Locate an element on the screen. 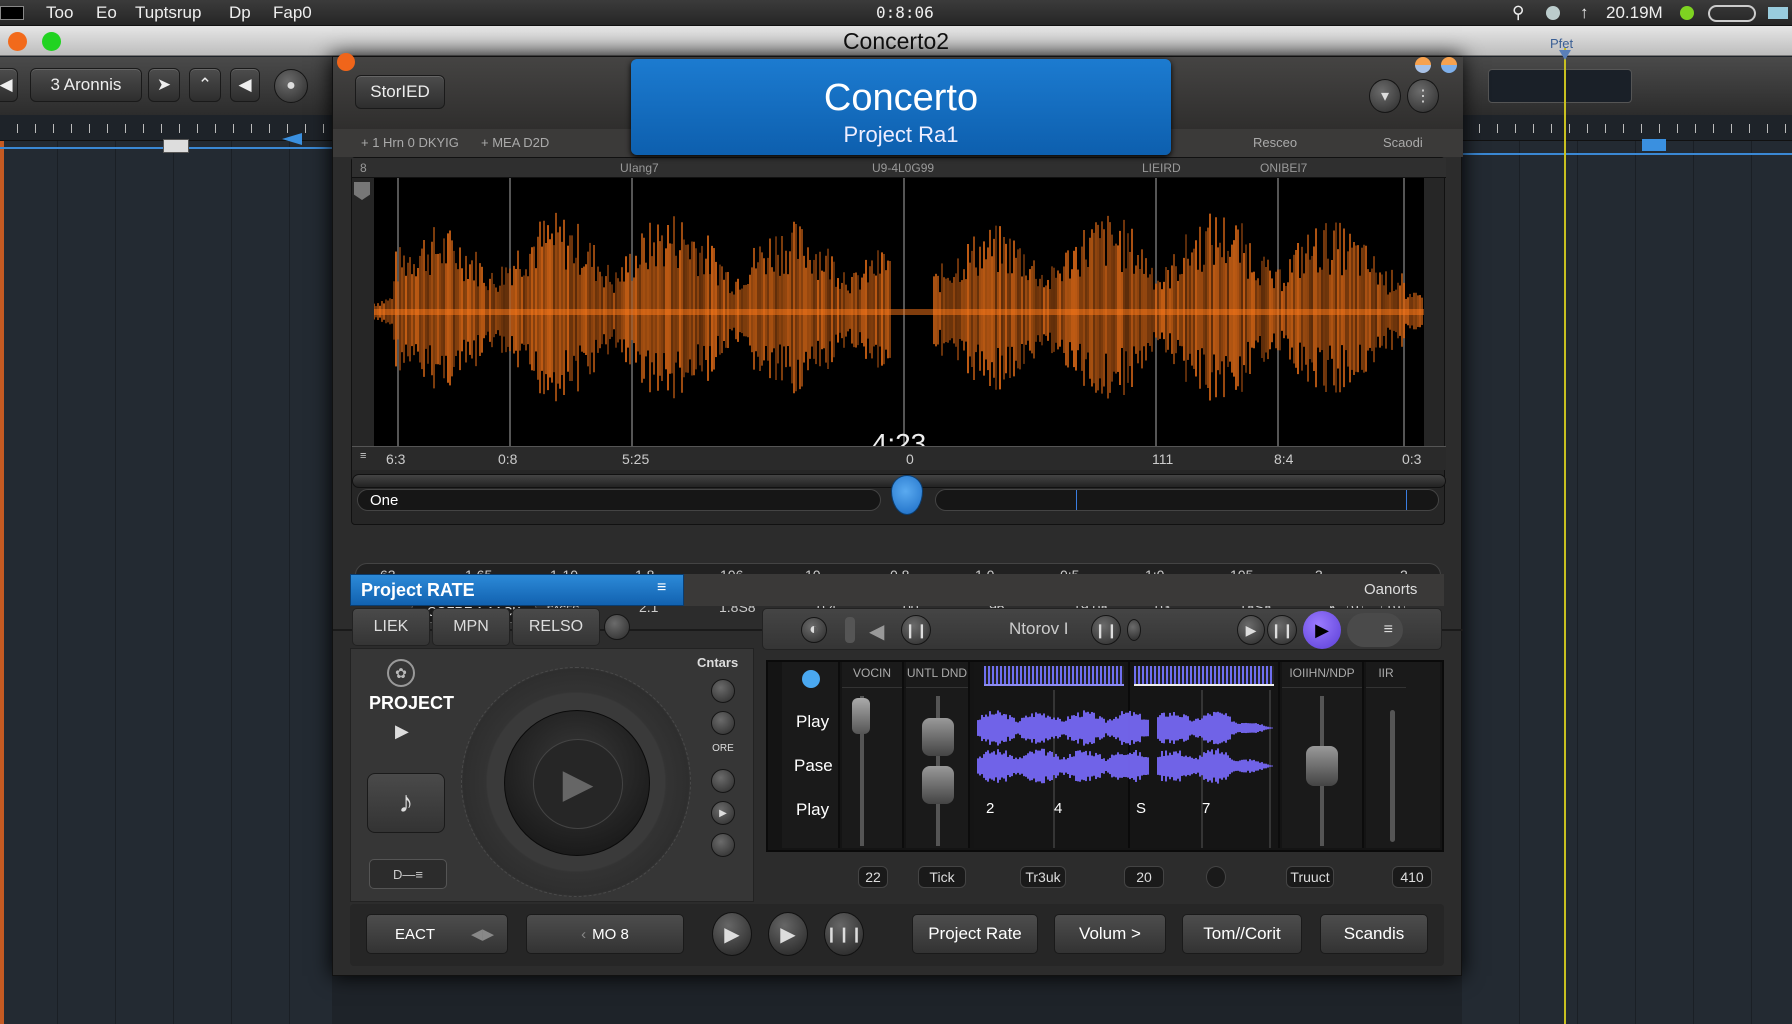  jog-inner: ▶ is located at coordinates (577, 783).